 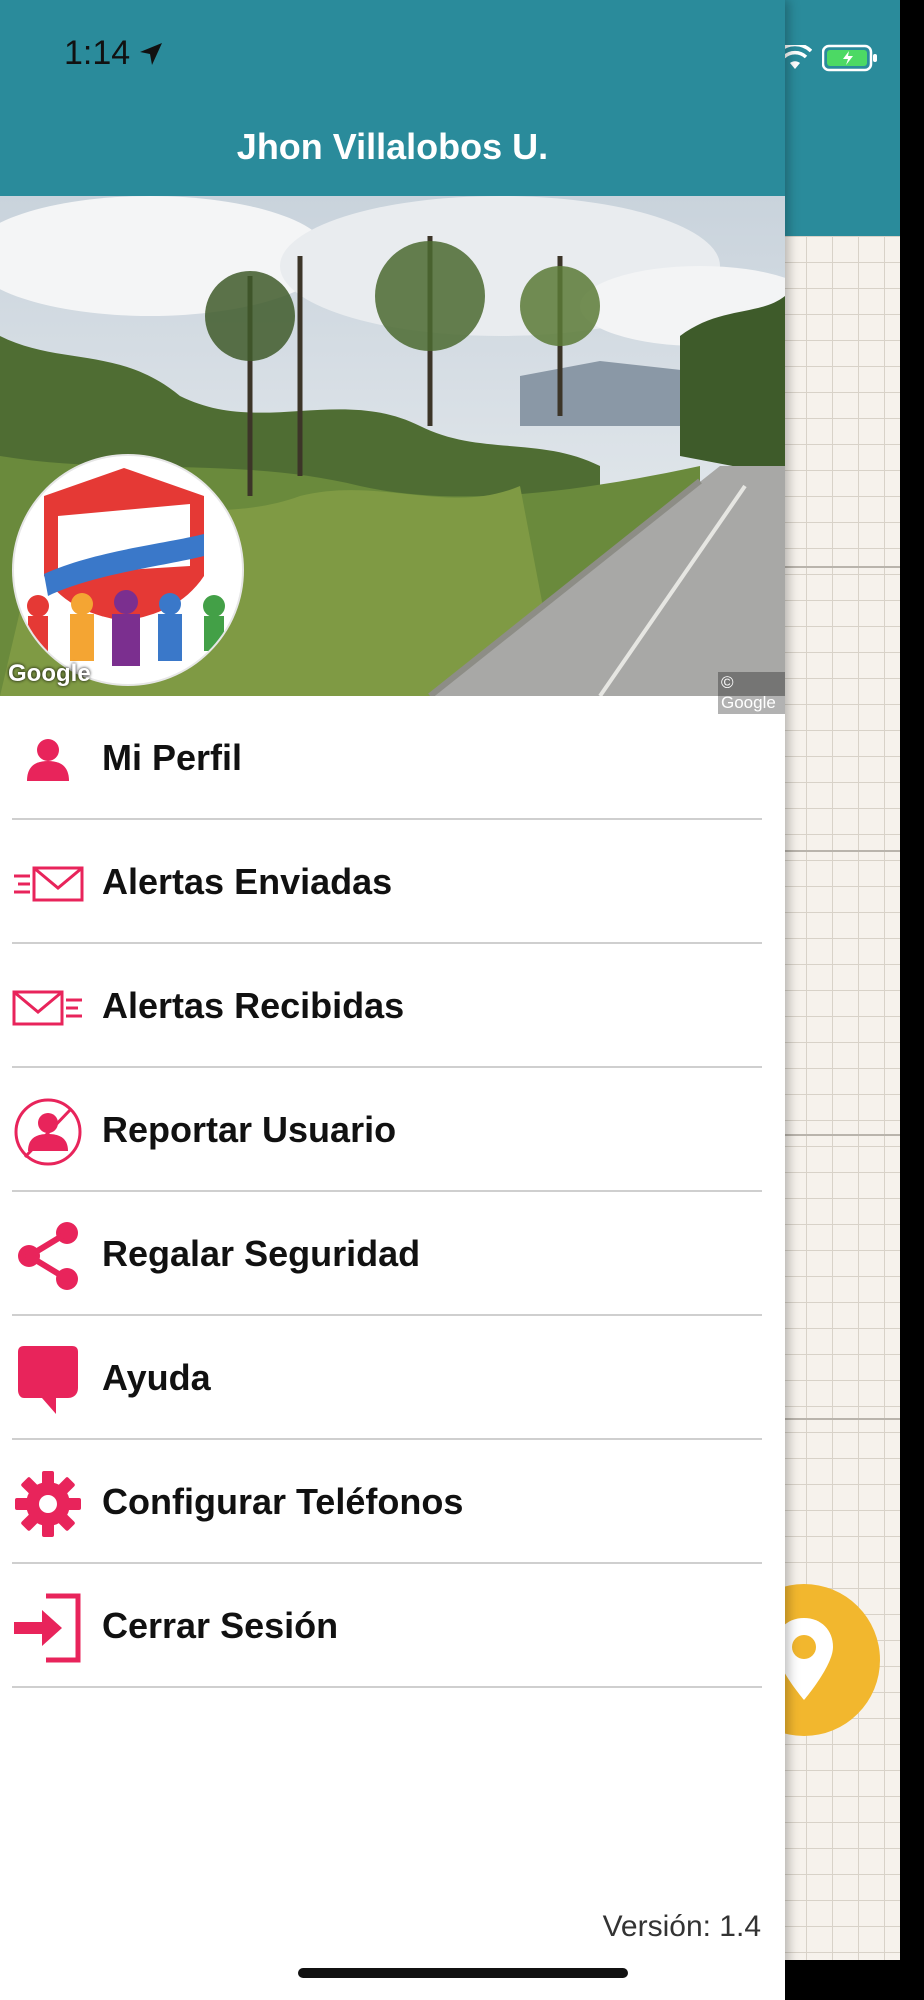 I want to click on app-version: Versión: 1.4, so click(x=681, y=1926).